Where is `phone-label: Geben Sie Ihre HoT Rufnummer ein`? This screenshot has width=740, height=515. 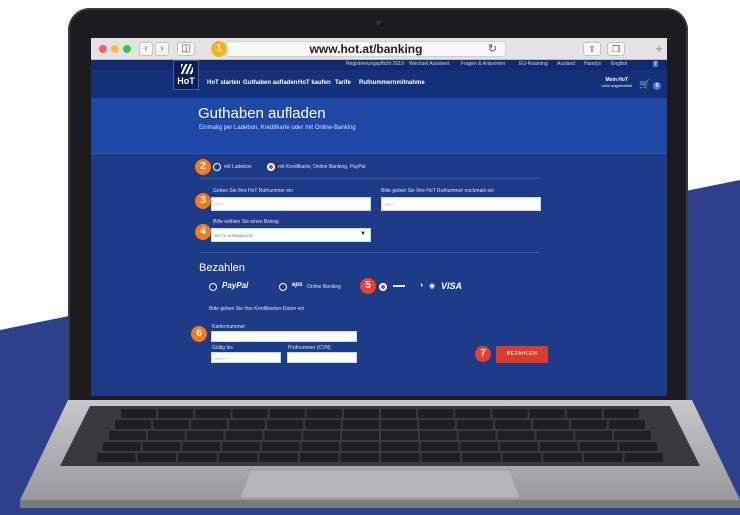
phone-label: Geben Sie Ihre HoT Rufnummer ein is located at coordinates (253, 191).